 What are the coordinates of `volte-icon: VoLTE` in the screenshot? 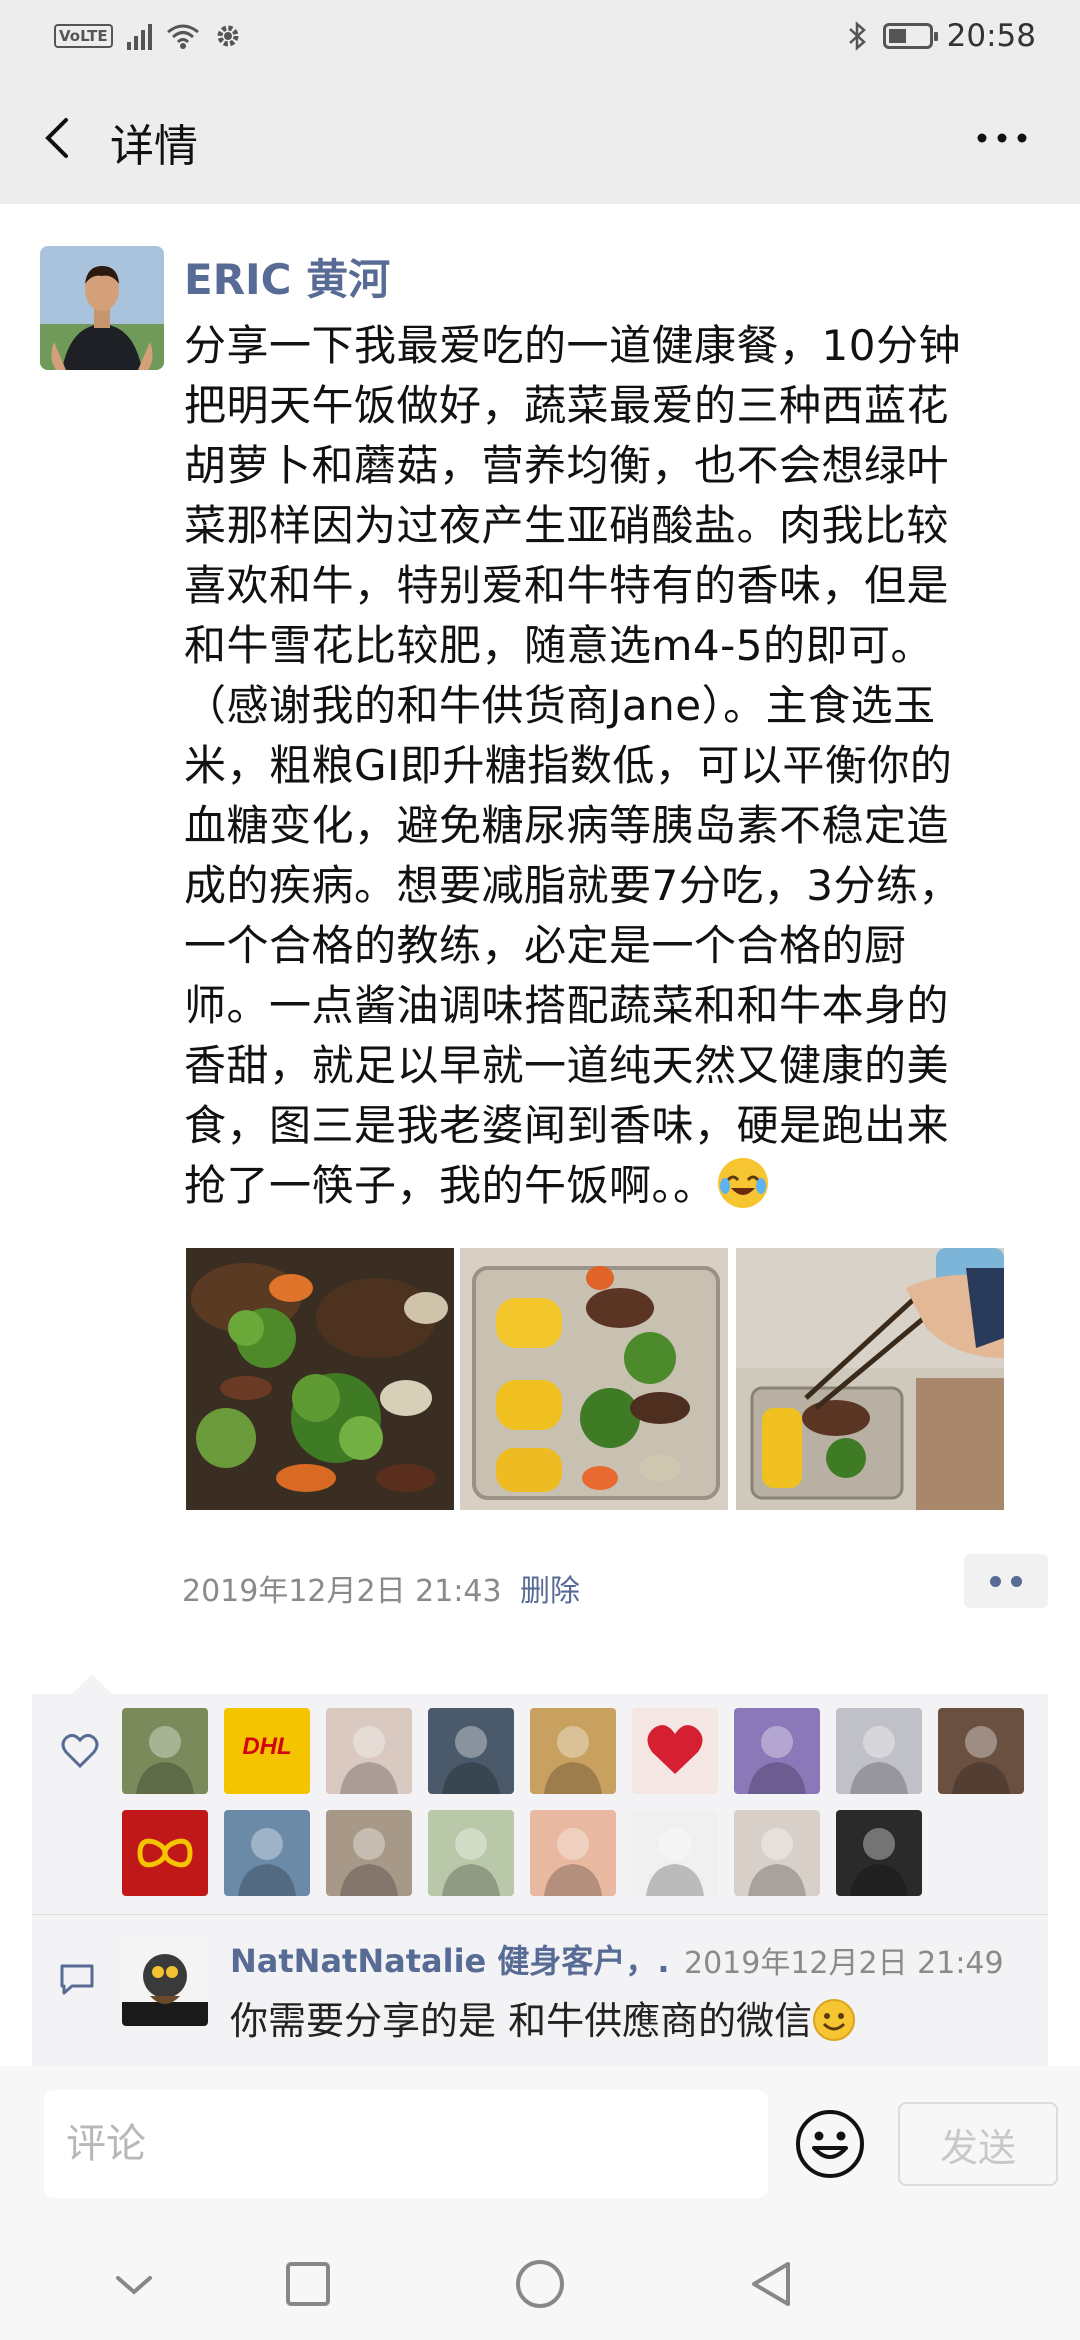 It's located at (83, 36).